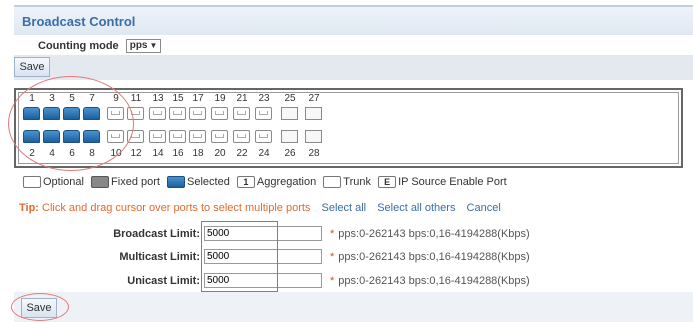 The height and width of the screenshot is (322, 693). I want to click on multicast-limit-hint: * pps:0-262143 bps:0,16-4194288(Kbps), so click(430, 257).